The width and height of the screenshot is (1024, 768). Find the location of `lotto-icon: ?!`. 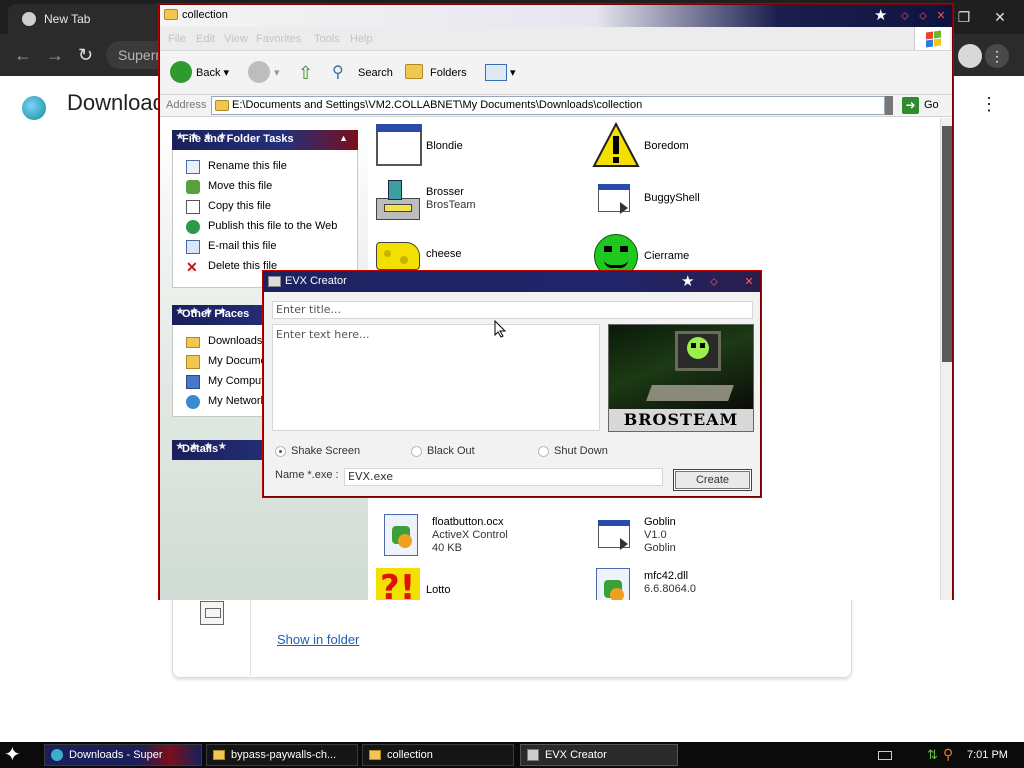

lotto-icon: ?! is located at coordinates (398, 583).